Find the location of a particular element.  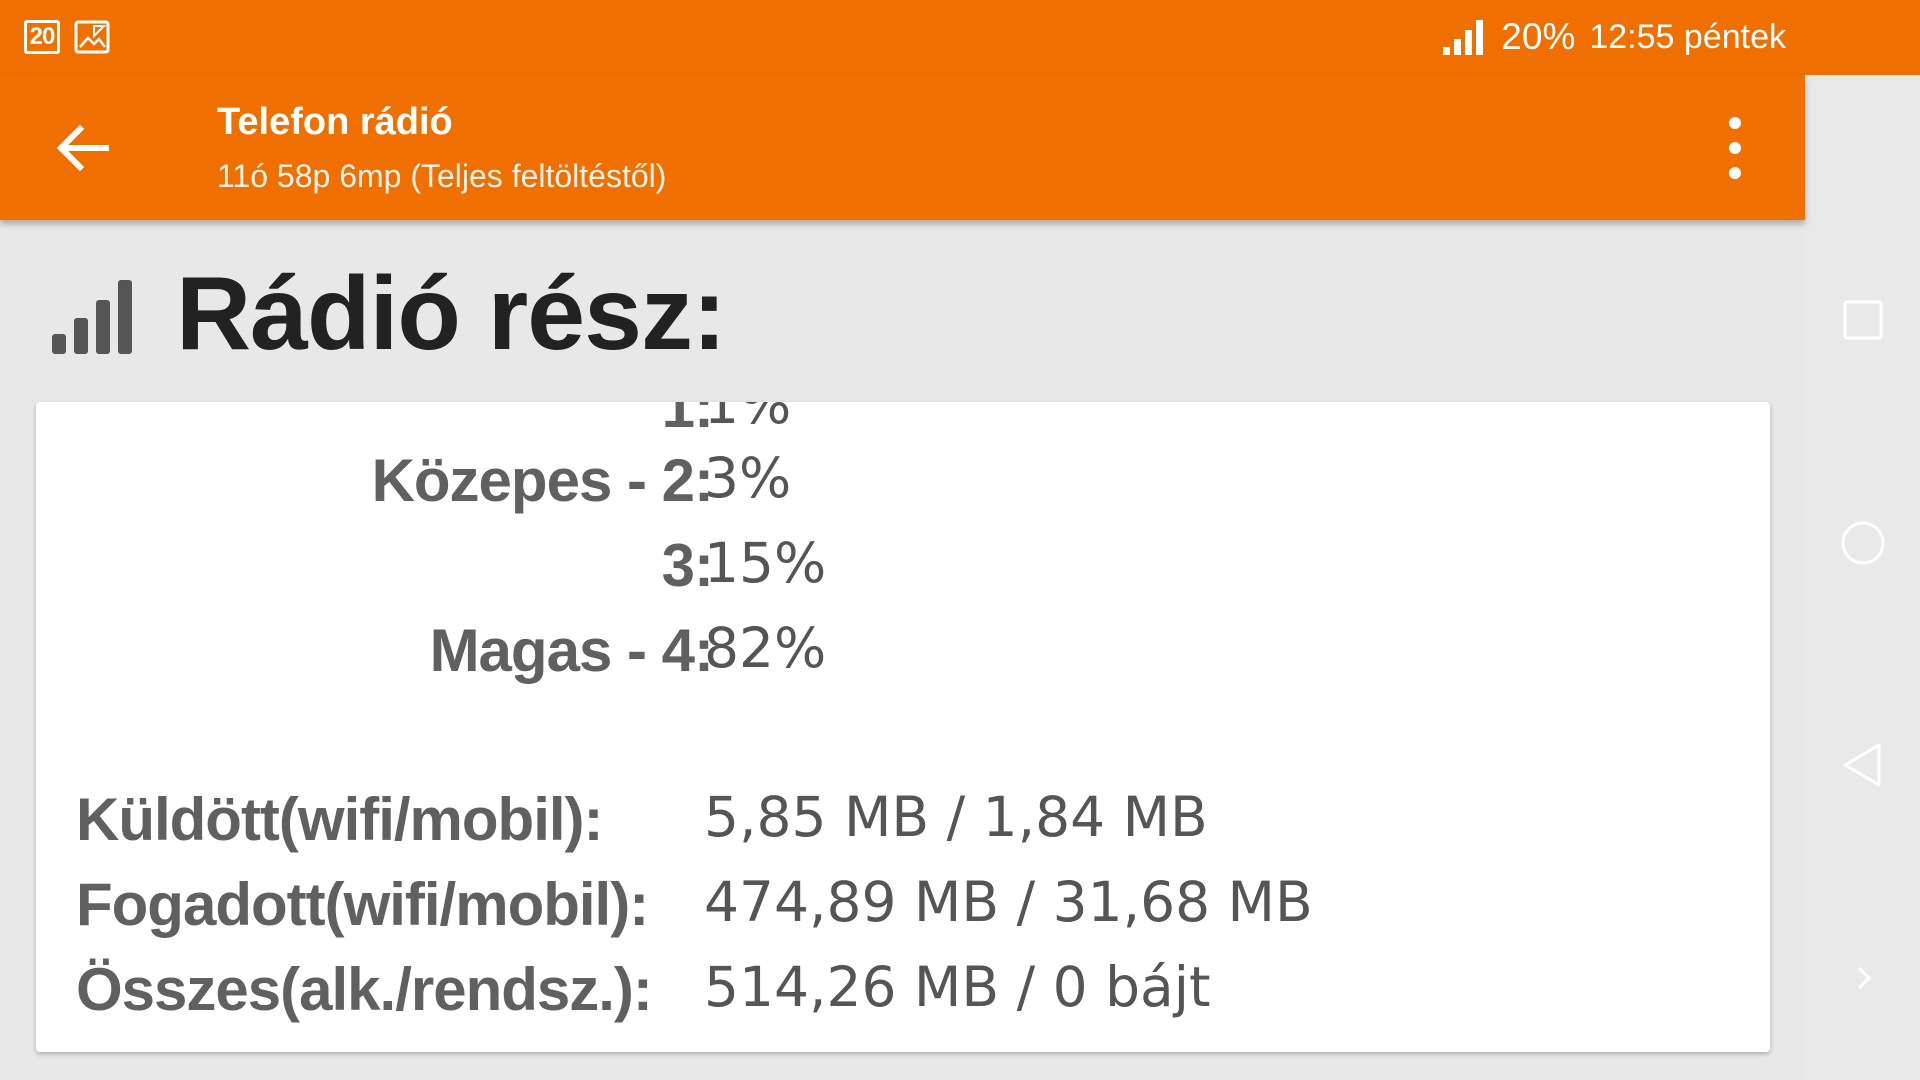

signal-level-row: 3: 15% is located at coordinates (903, 571).